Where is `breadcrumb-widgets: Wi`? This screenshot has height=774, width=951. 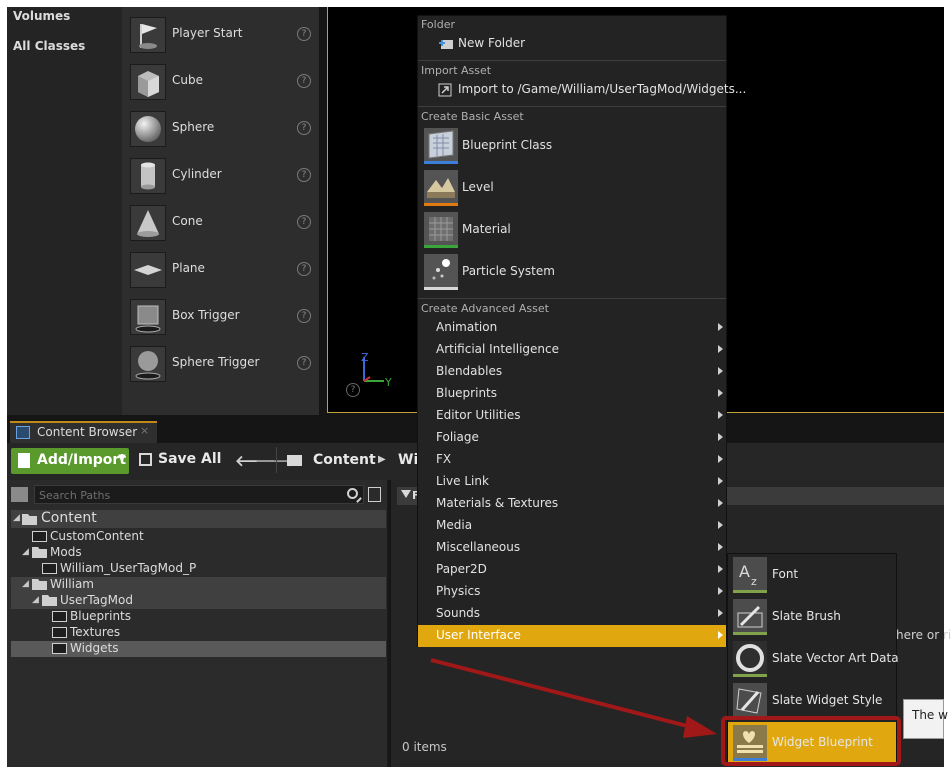
breadcrumb-widgets: Wi is located at coordinates (408, 460).